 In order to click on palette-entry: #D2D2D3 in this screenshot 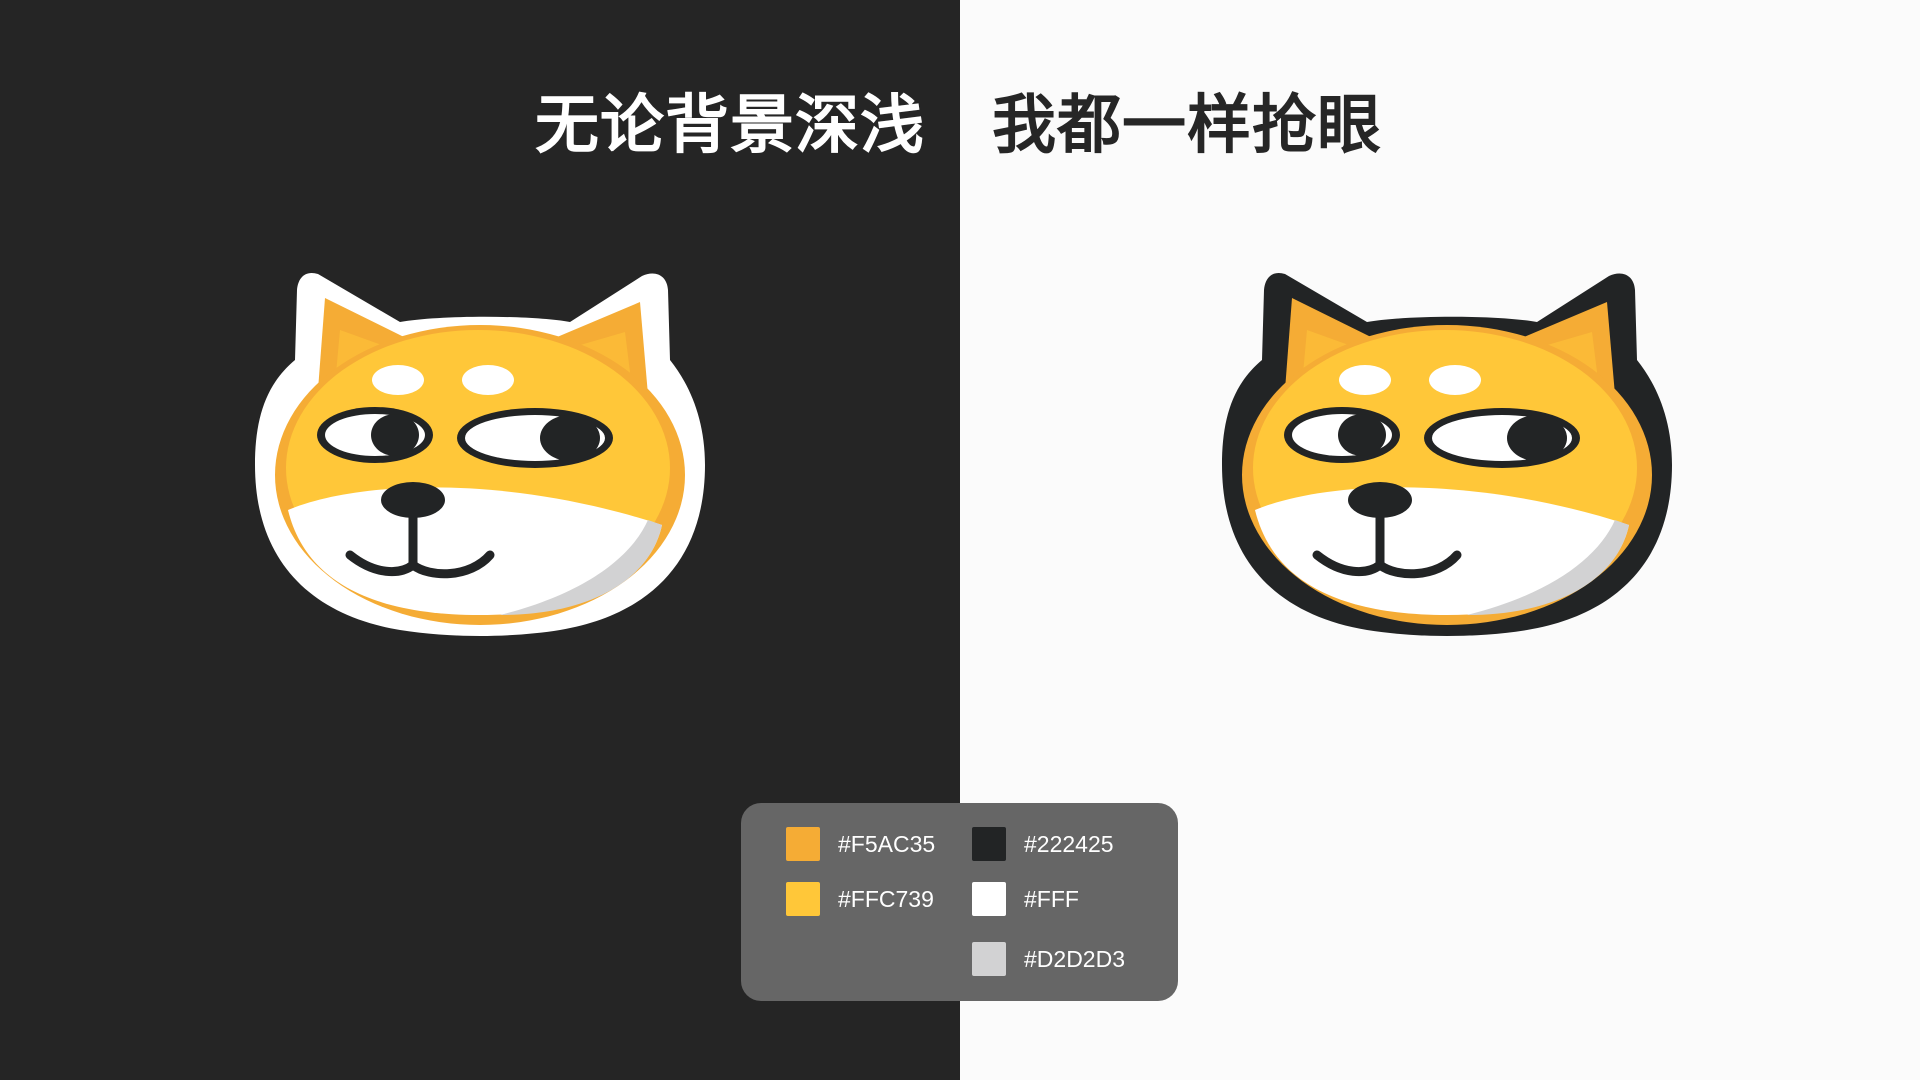, I will do `click(1048, 959)`.